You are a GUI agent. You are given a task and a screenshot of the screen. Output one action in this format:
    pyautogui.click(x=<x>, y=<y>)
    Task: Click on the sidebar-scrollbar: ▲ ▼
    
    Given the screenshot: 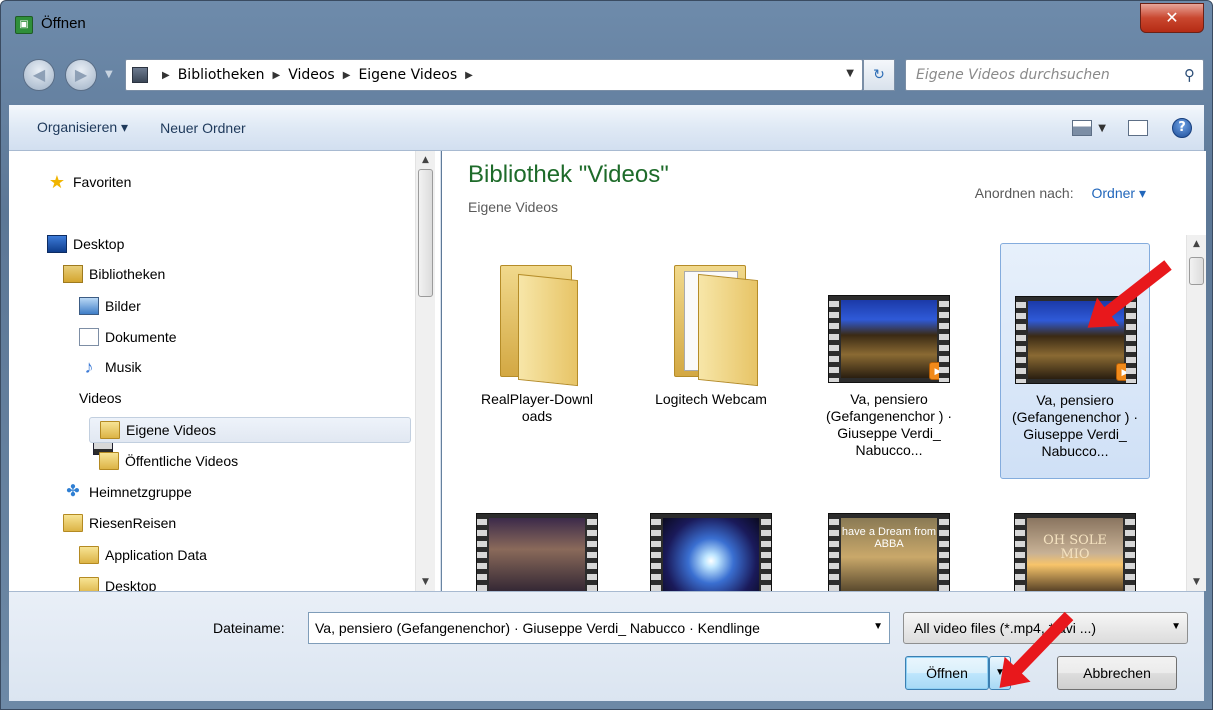 What is the action you would take?
    pyautogui.click(x=425, y=371)
    